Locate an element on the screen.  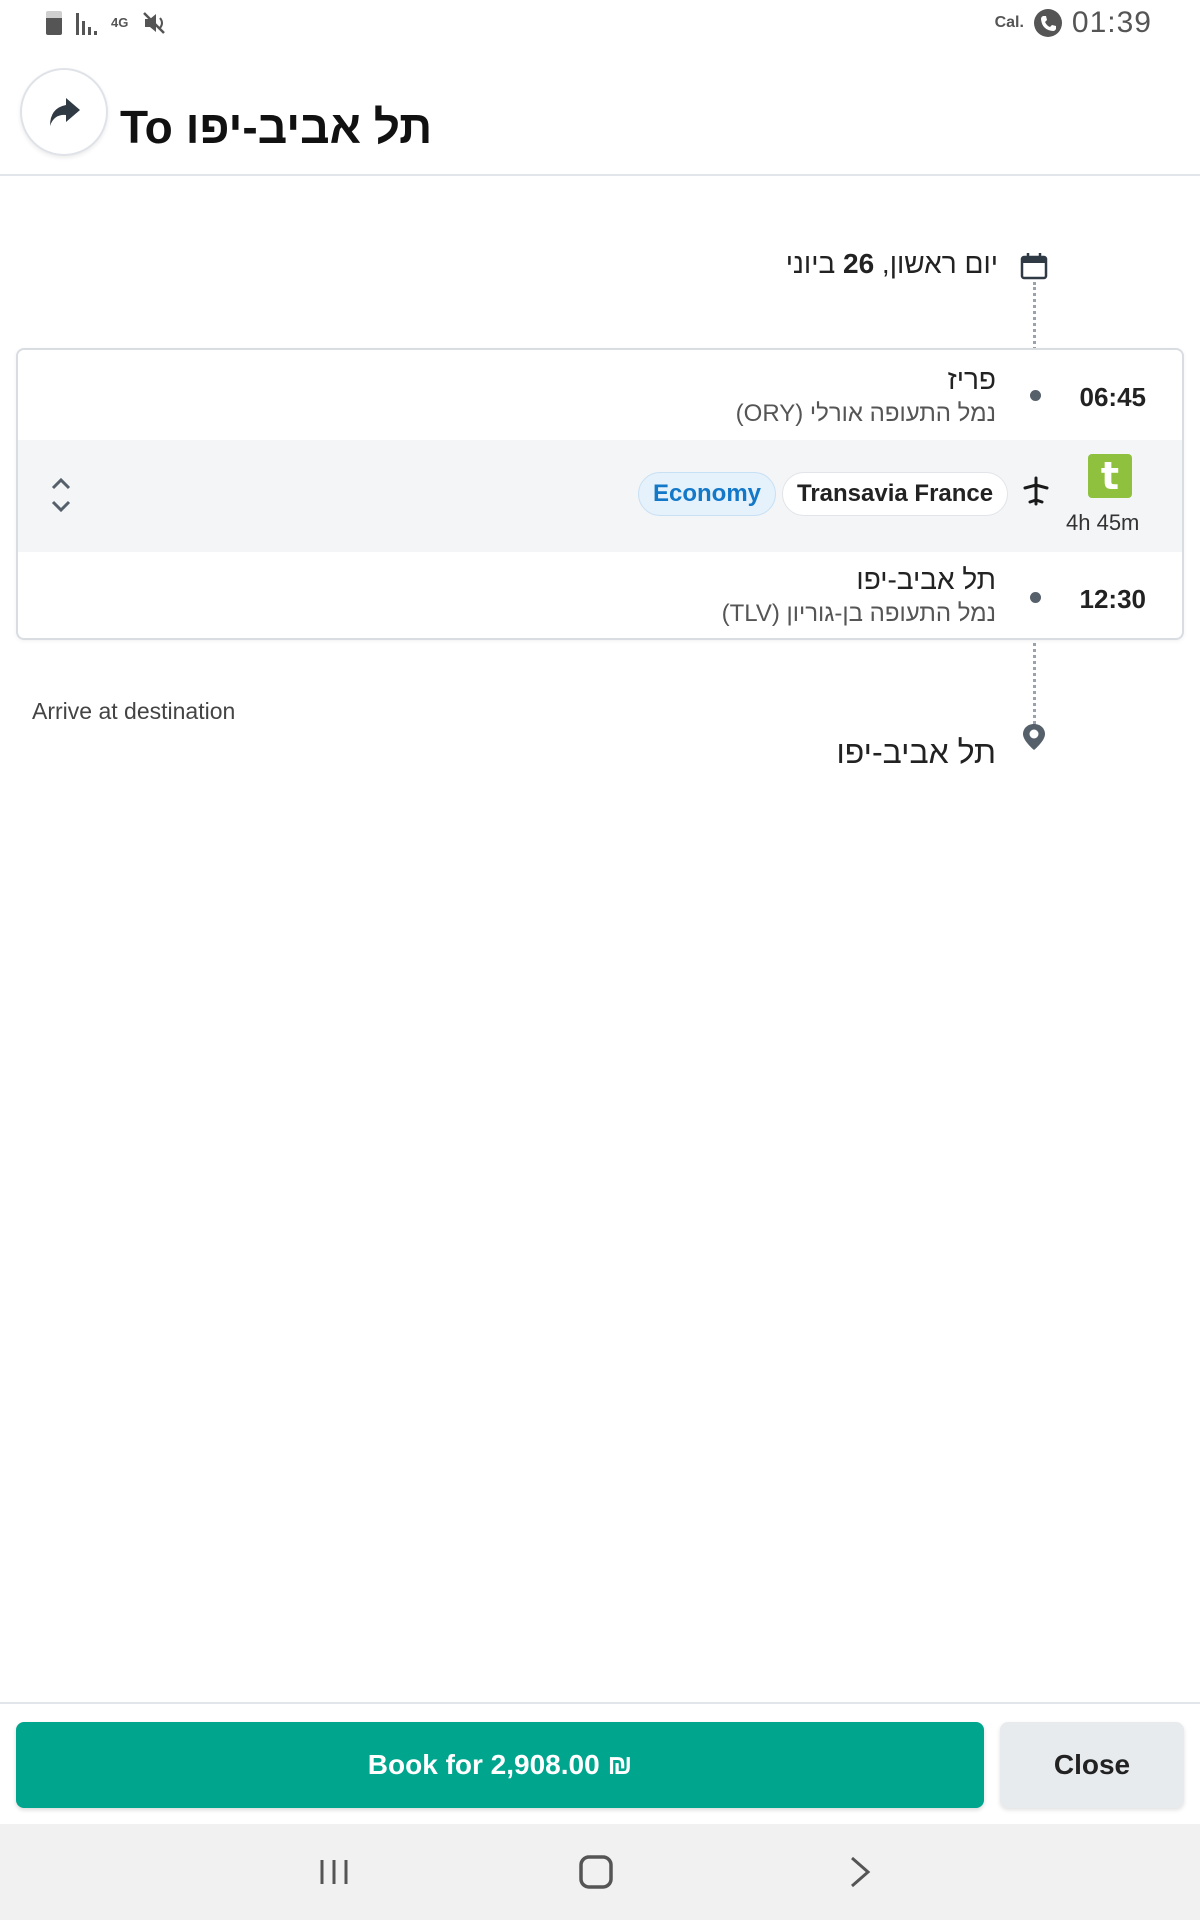
arrival-city: תל אביב-יפו is located at coordinates (926, 579).